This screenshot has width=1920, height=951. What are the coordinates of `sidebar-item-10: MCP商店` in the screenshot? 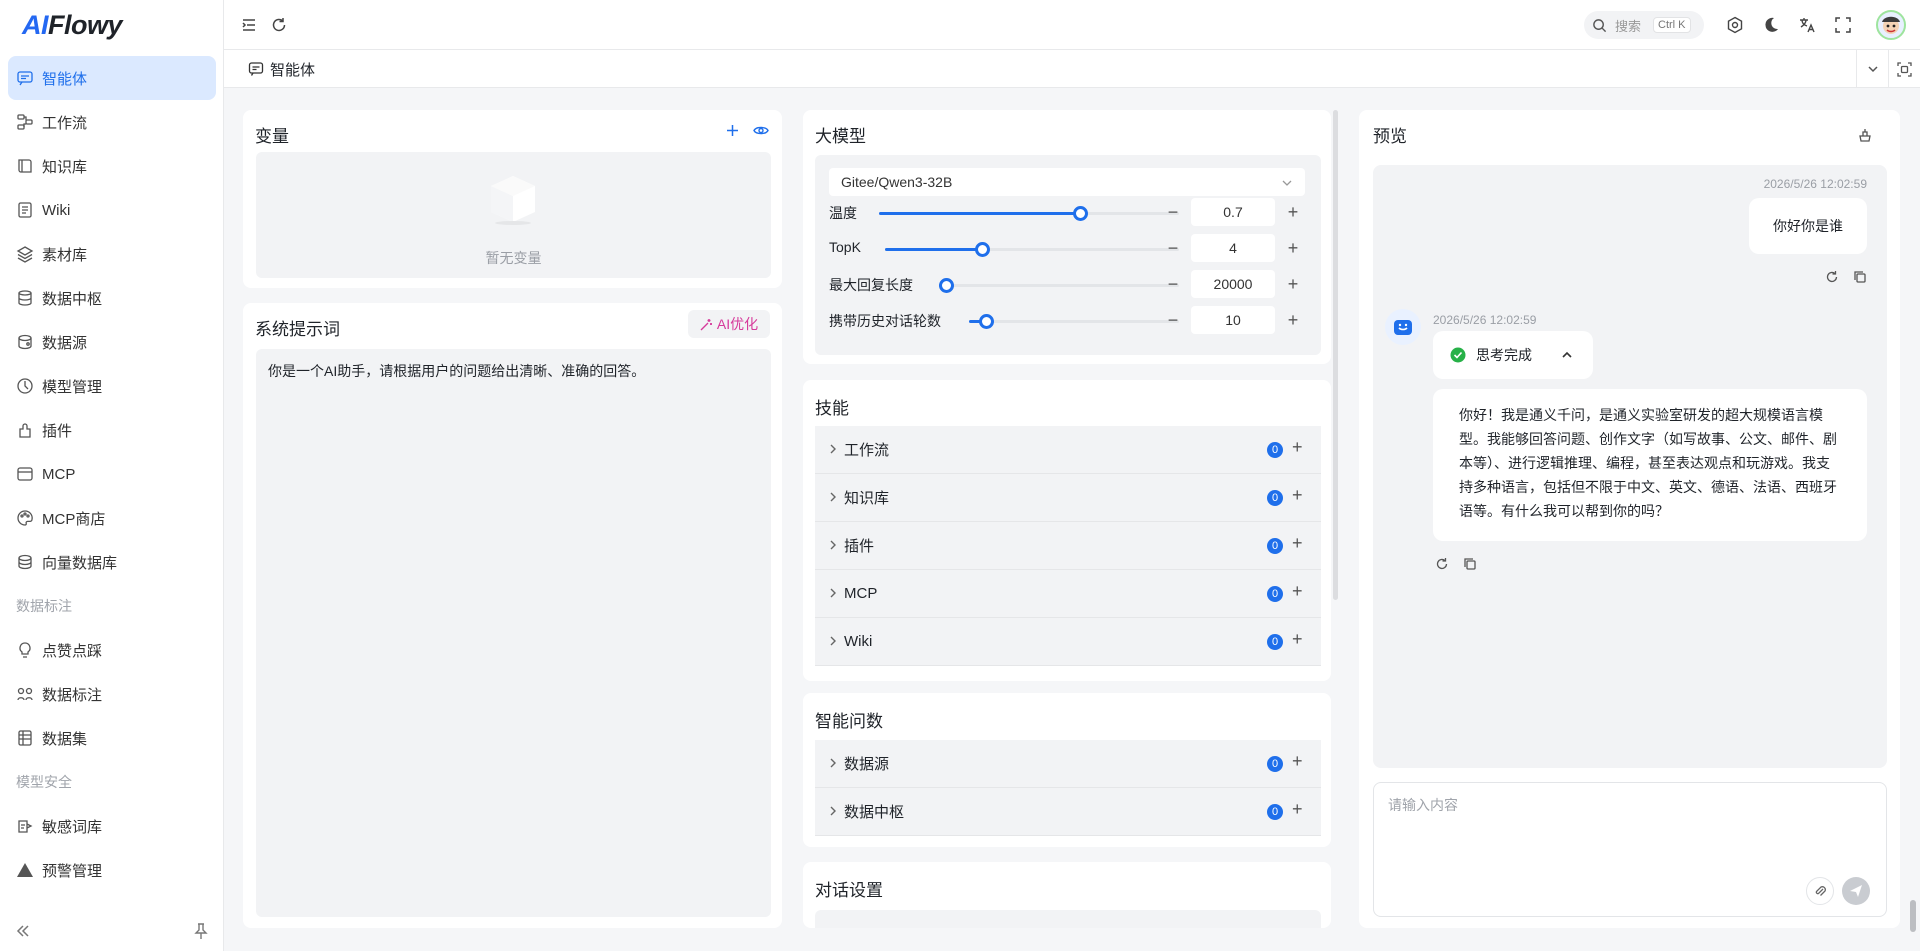 It's located at (112, 518).